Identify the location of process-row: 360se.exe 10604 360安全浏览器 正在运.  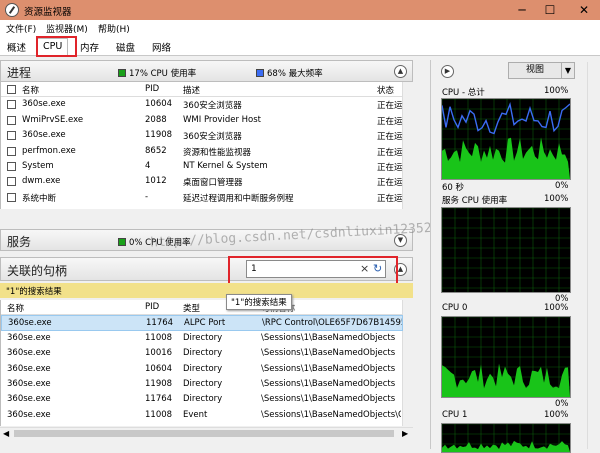
(202, 104).